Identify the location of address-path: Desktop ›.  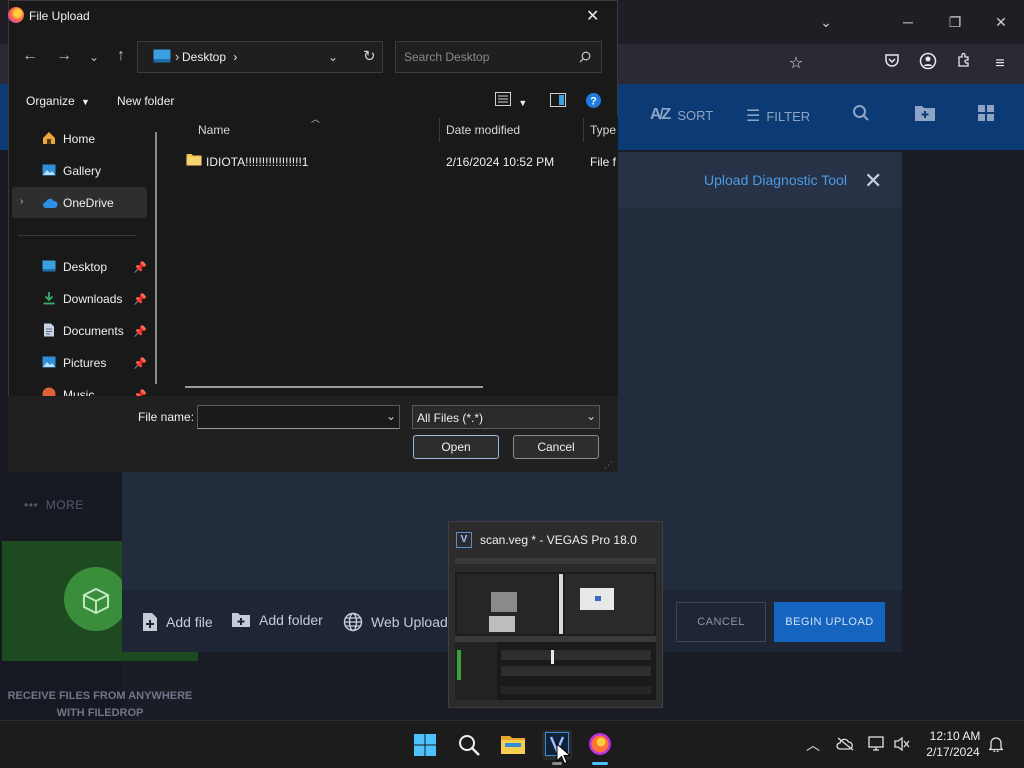
(209, 57).